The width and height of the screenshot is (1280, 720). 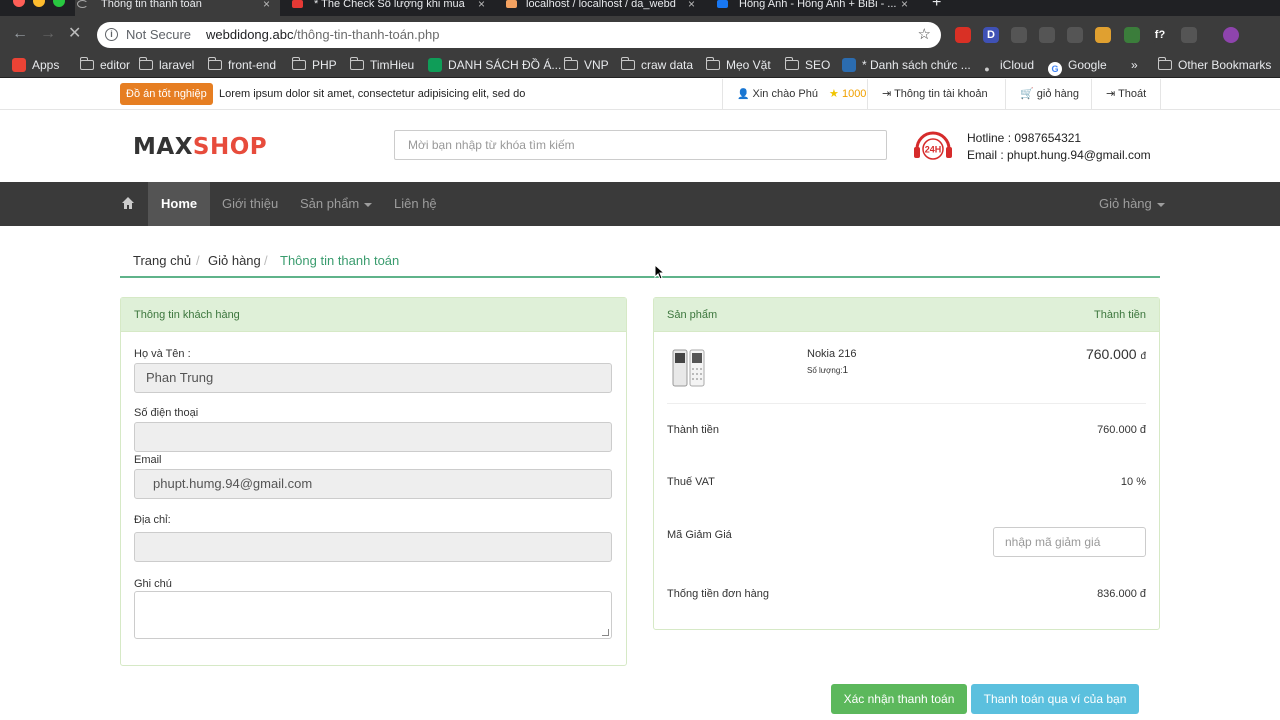 What do you see at coordinates (373, 547) in the screenshot?
I see `address-field` at bounding box center [373, 547].